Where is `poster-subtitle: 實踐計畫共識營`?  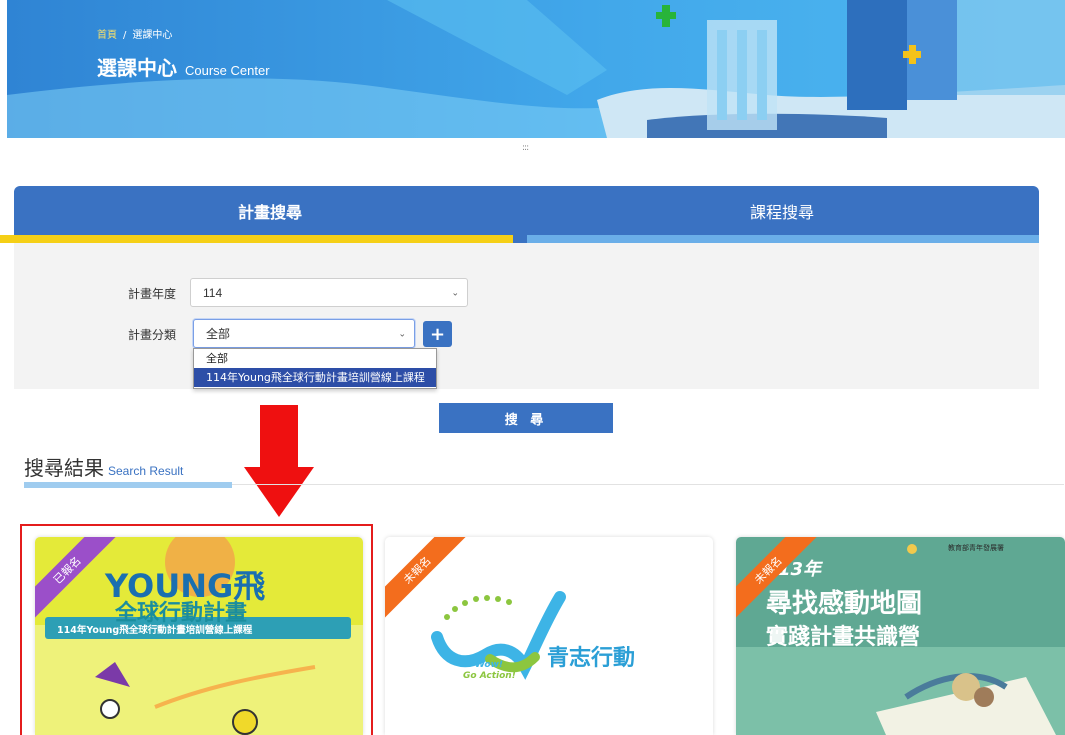
poster-subtitle: 實踐計畫共識營 is located at coordinates (843, 637).